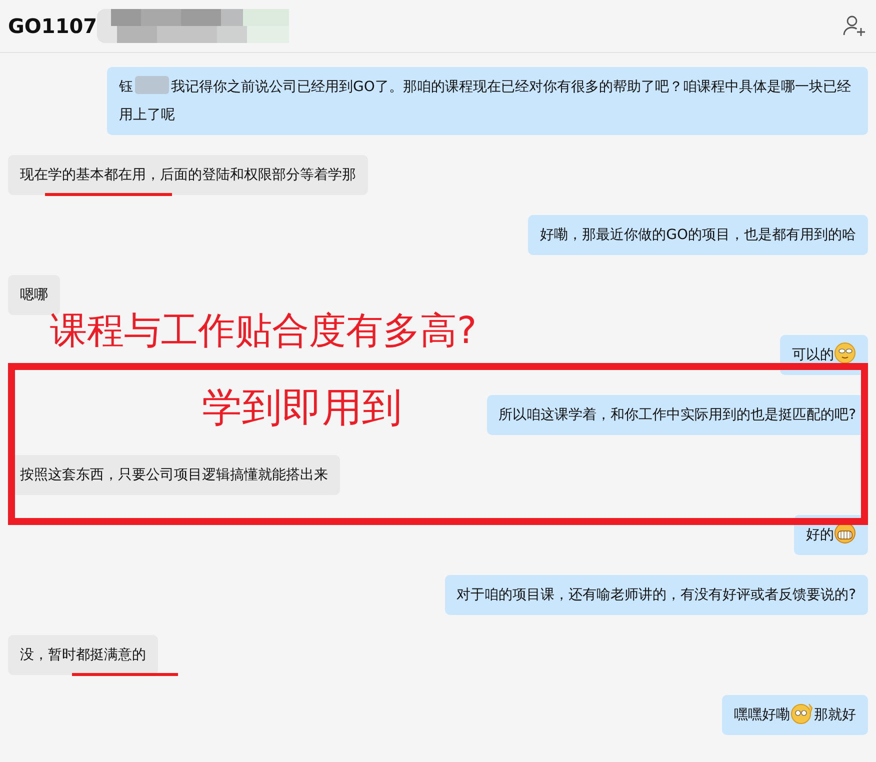 Image resolution: width=876 pixels, height=762 pixels. What do you see at coordinates (854, 26) in the screenshot?
I see `add-user-icon` at bounding box center [854, 26].